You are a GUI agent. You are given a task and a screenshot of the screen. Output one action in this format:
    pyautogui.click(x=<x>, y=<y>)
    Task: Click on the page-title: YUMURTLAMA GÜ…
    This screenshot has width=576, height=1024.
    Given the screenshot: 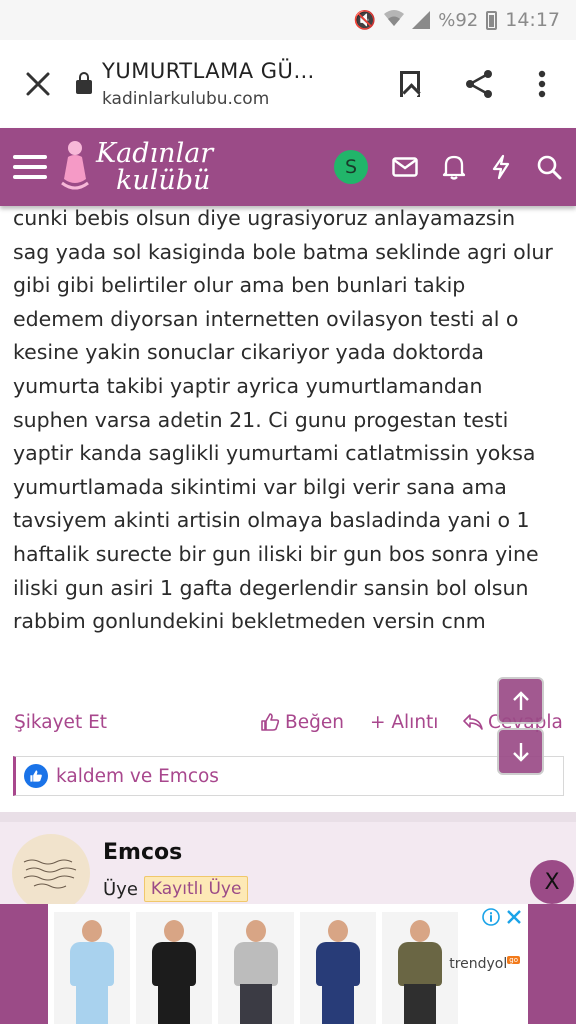 What is the action you would take?
    pyautogui.click(x=208, y=71)
    